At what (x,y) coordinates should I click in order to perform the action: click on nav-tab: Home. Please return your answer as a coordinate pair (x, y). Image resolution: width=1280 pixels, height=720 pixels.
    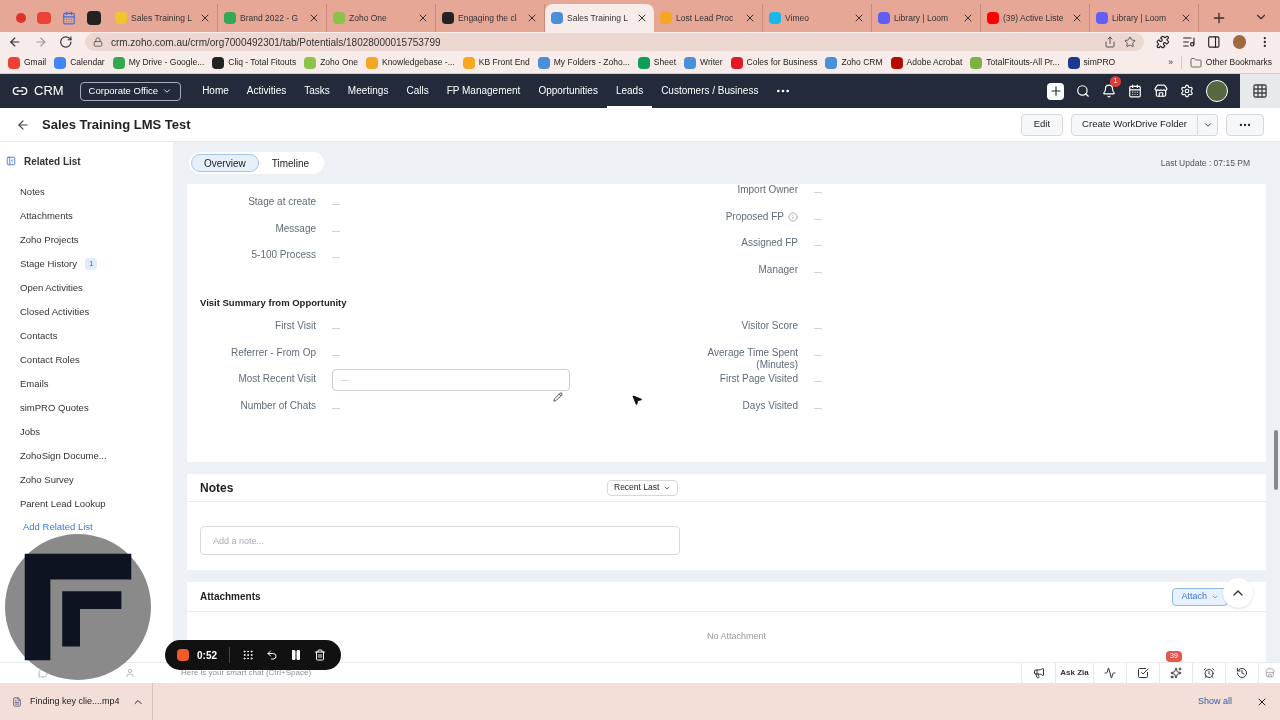
    Looking at the image, I should click on (215, 91).